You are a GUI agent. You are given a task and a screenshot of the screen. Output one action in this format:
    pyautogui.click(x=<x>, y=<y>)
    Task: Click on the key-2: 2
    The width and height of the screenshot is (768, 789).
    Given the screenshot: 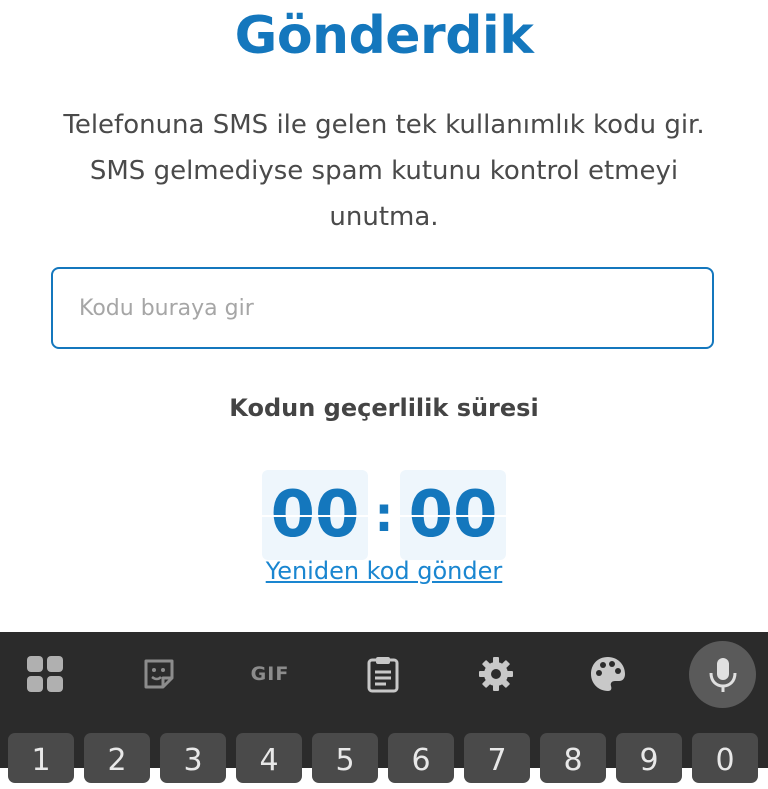 What is the action you would take?
    pyautogui.click(x=117, y=758)
    